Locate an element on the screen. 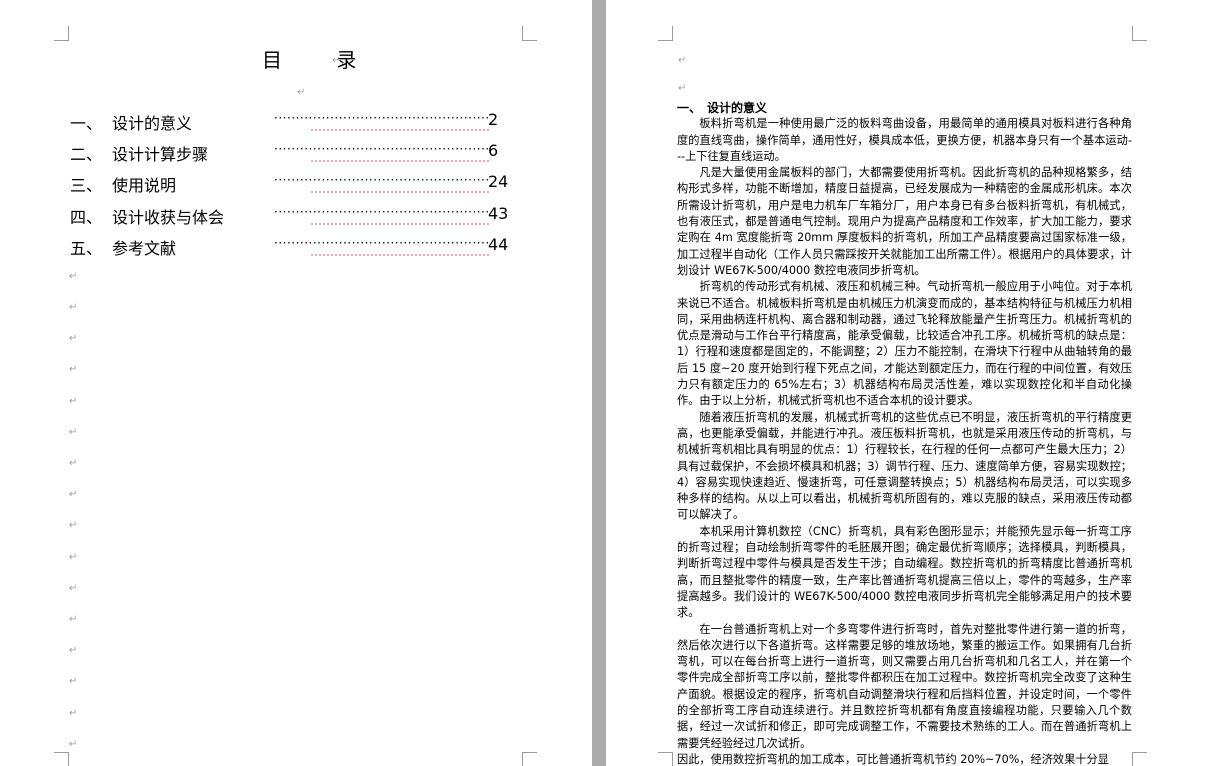 The width and height of the screenshot is (1210, 766). toc-entry-page: 43 is located at coordinates (498, 213).